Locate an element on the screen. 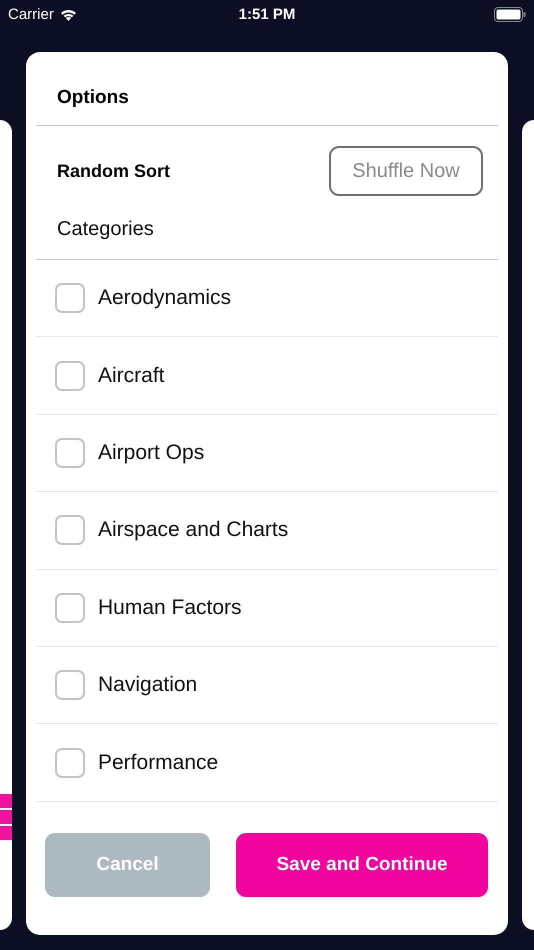 This screenshot has height=950, width=534. wifi-icon is located at coordinates (68, 14).